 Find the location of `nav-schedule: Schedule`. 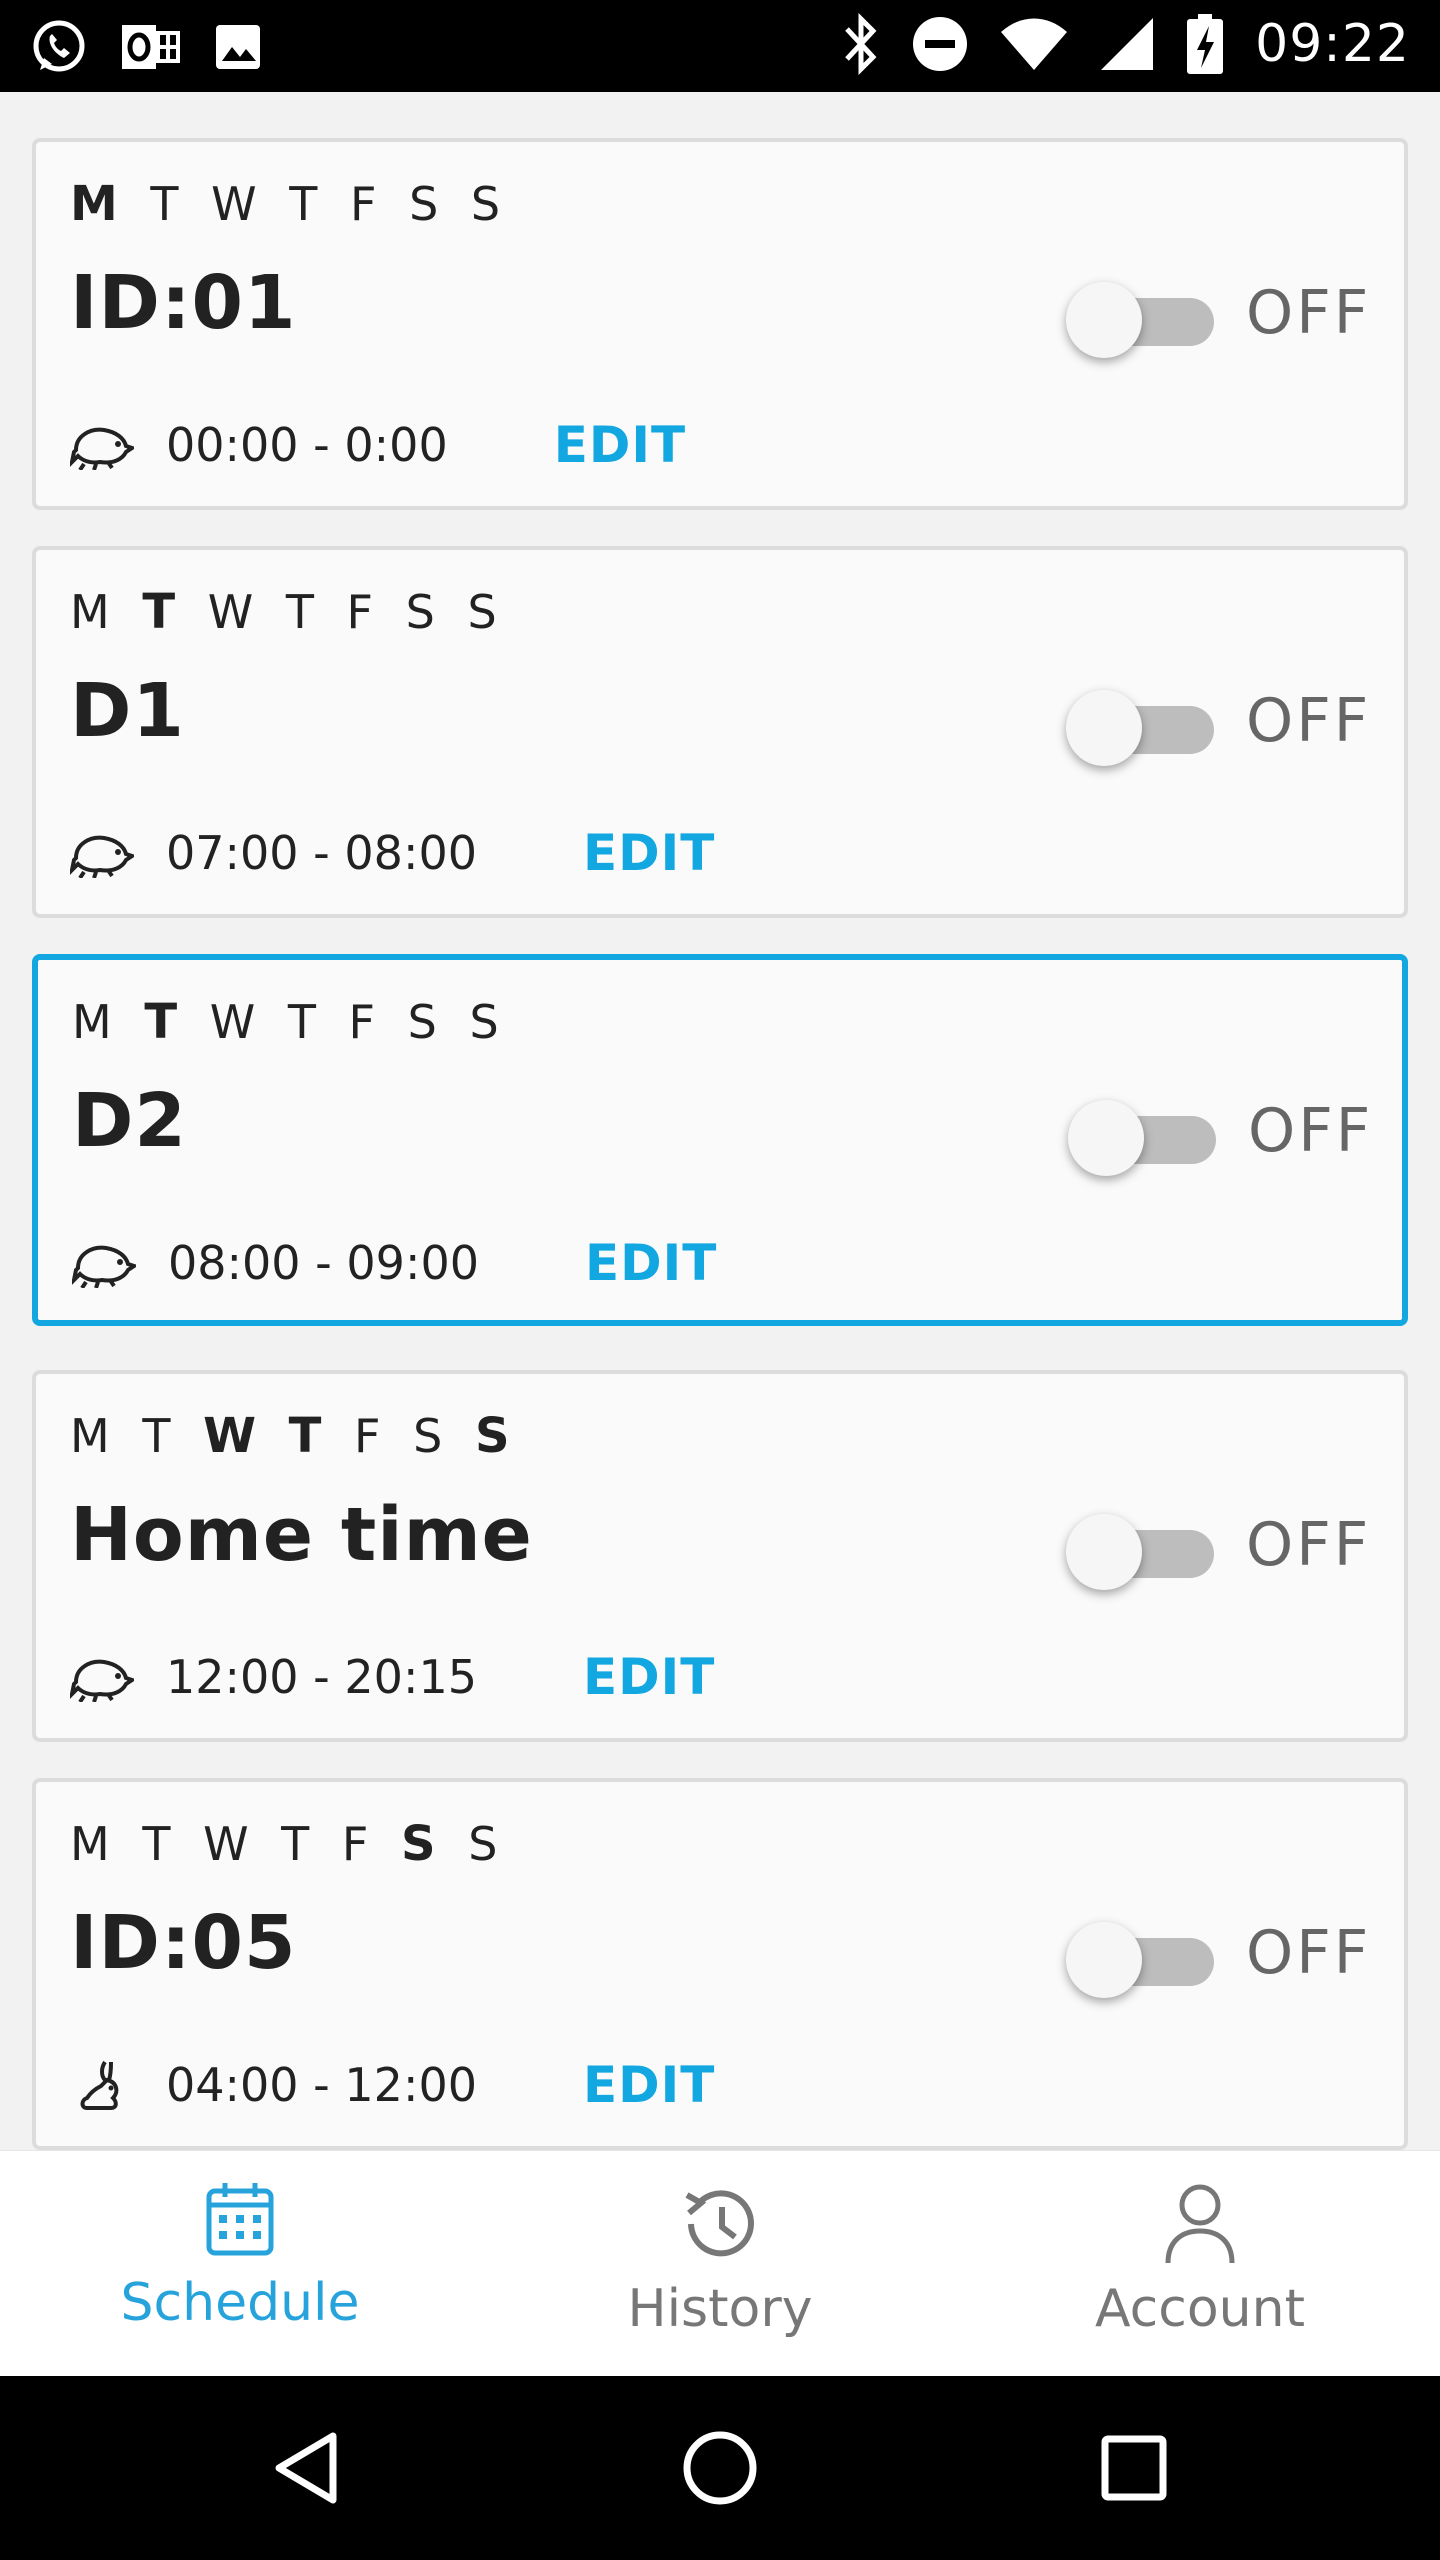

nav-schedule: Schedule is located at coordinates (240, 2264).